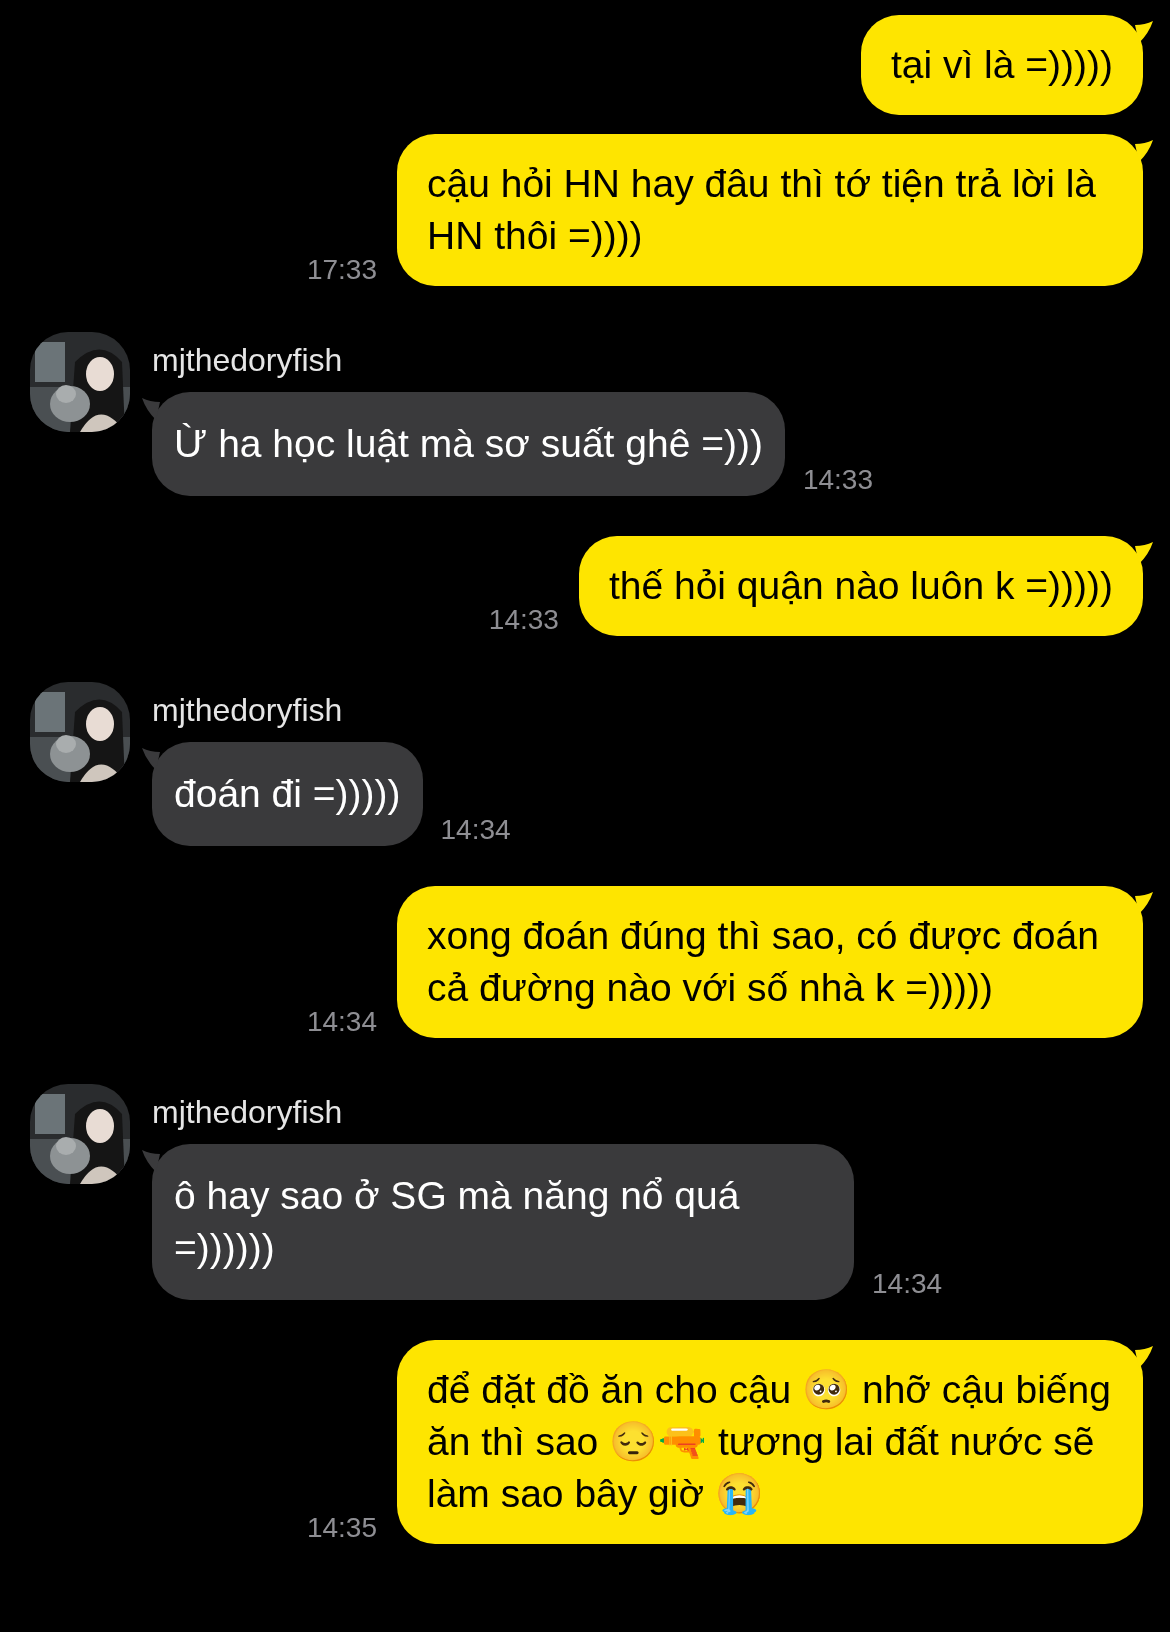 This screenshot has width=1170, height=1632. What do you see at coordinates (341, 270) in the screenshot?
I see `message-time: 17:33` at bounding box center [341, 270].